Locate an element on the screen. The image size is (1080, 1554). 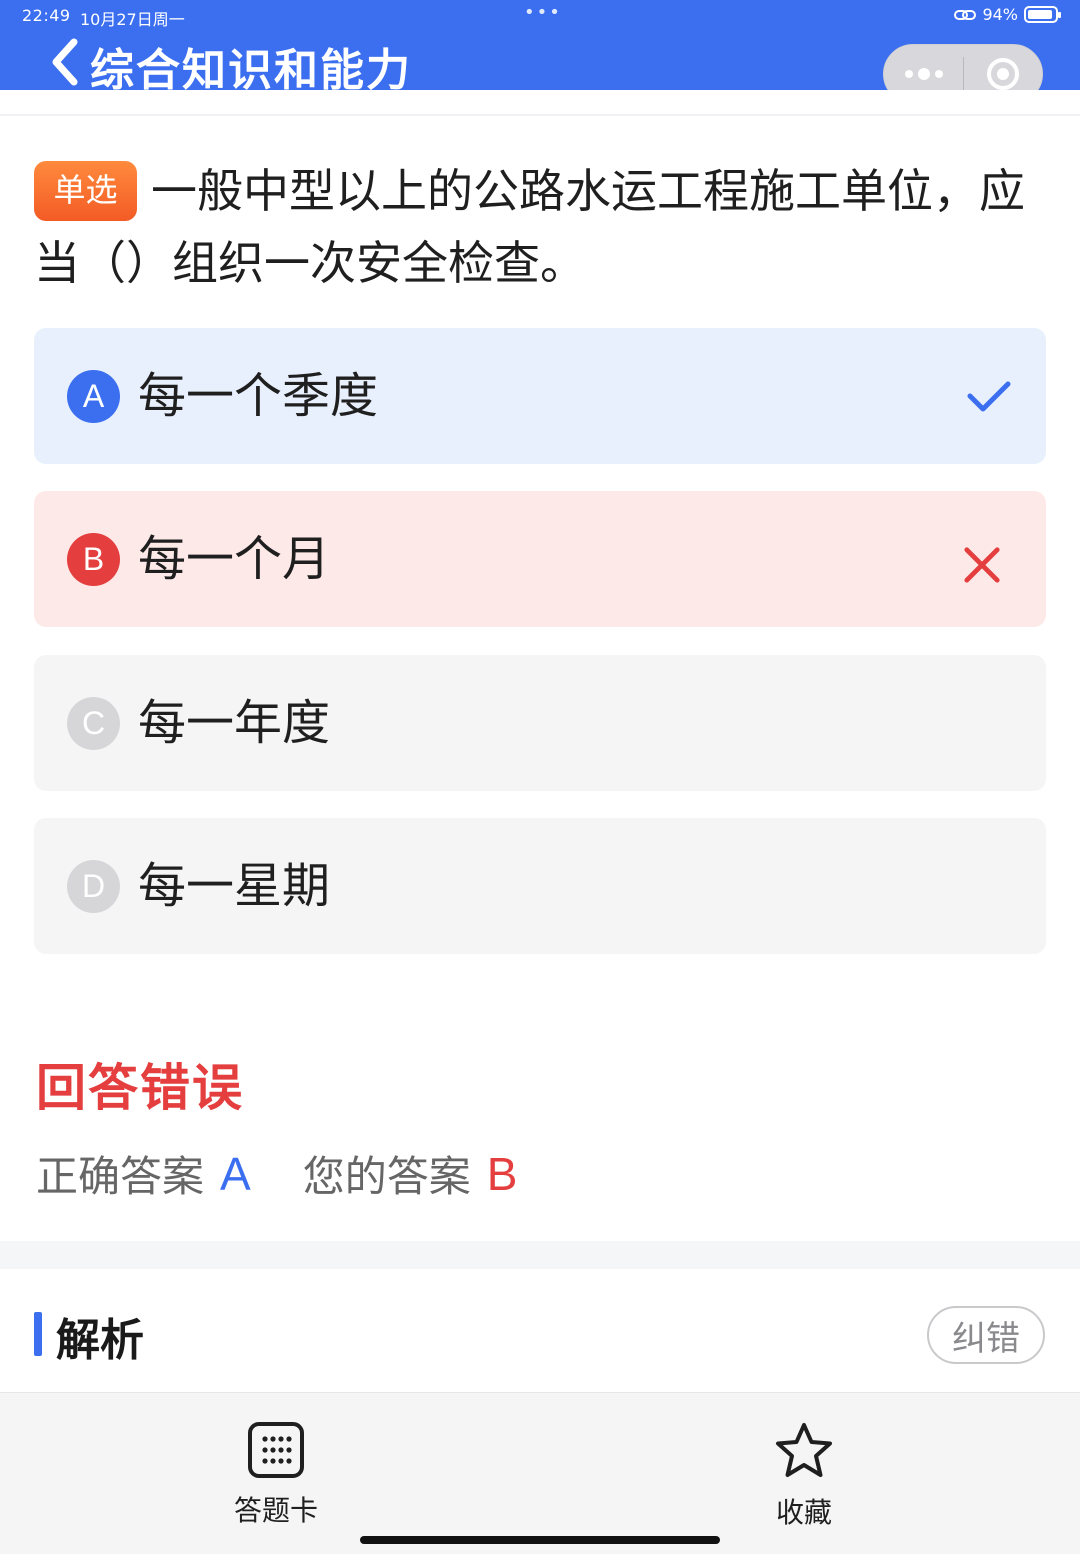
correct-answer-value: A is located at coordinates (235, 1173).